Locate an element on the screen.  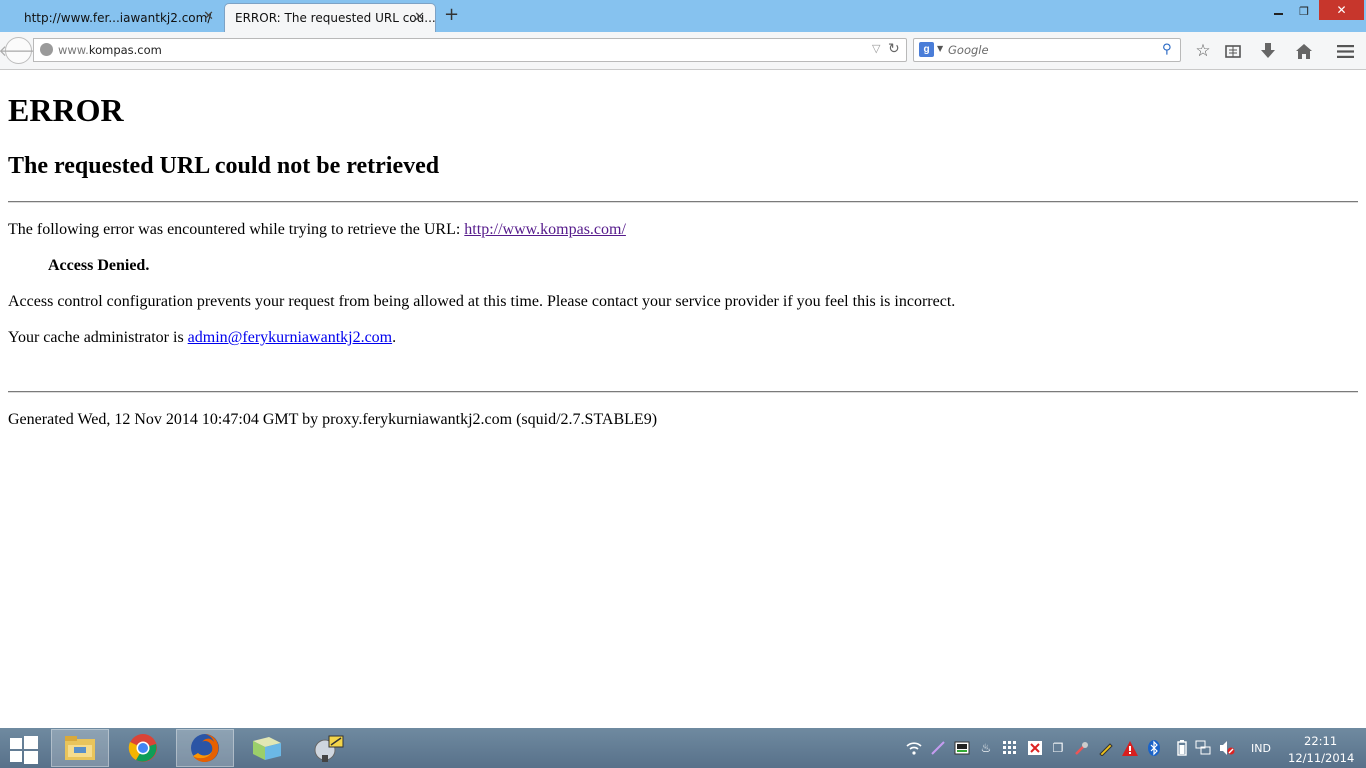
restore-button: ❐ is located at coordinates (1304, 11).